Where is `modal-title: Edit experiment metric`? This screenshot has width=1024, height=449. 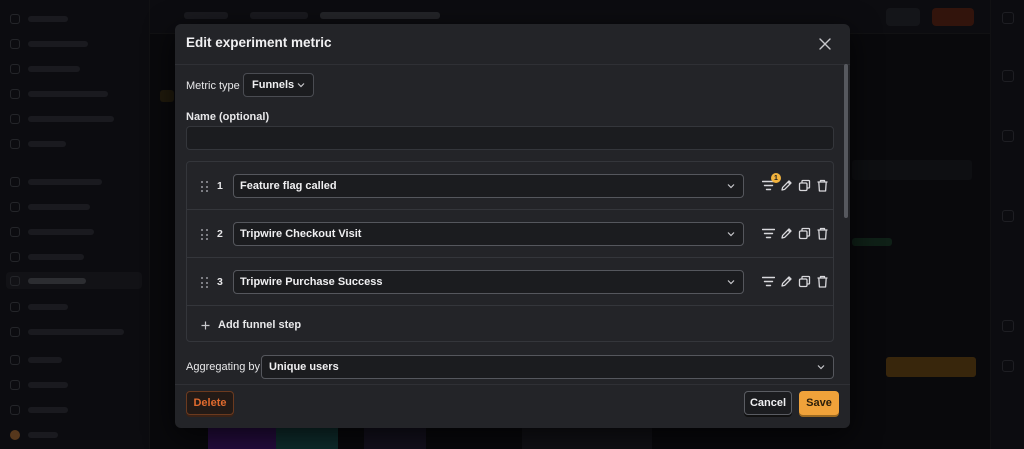
modal-title: Edit experiment metric is located at coordinates (259, 42).